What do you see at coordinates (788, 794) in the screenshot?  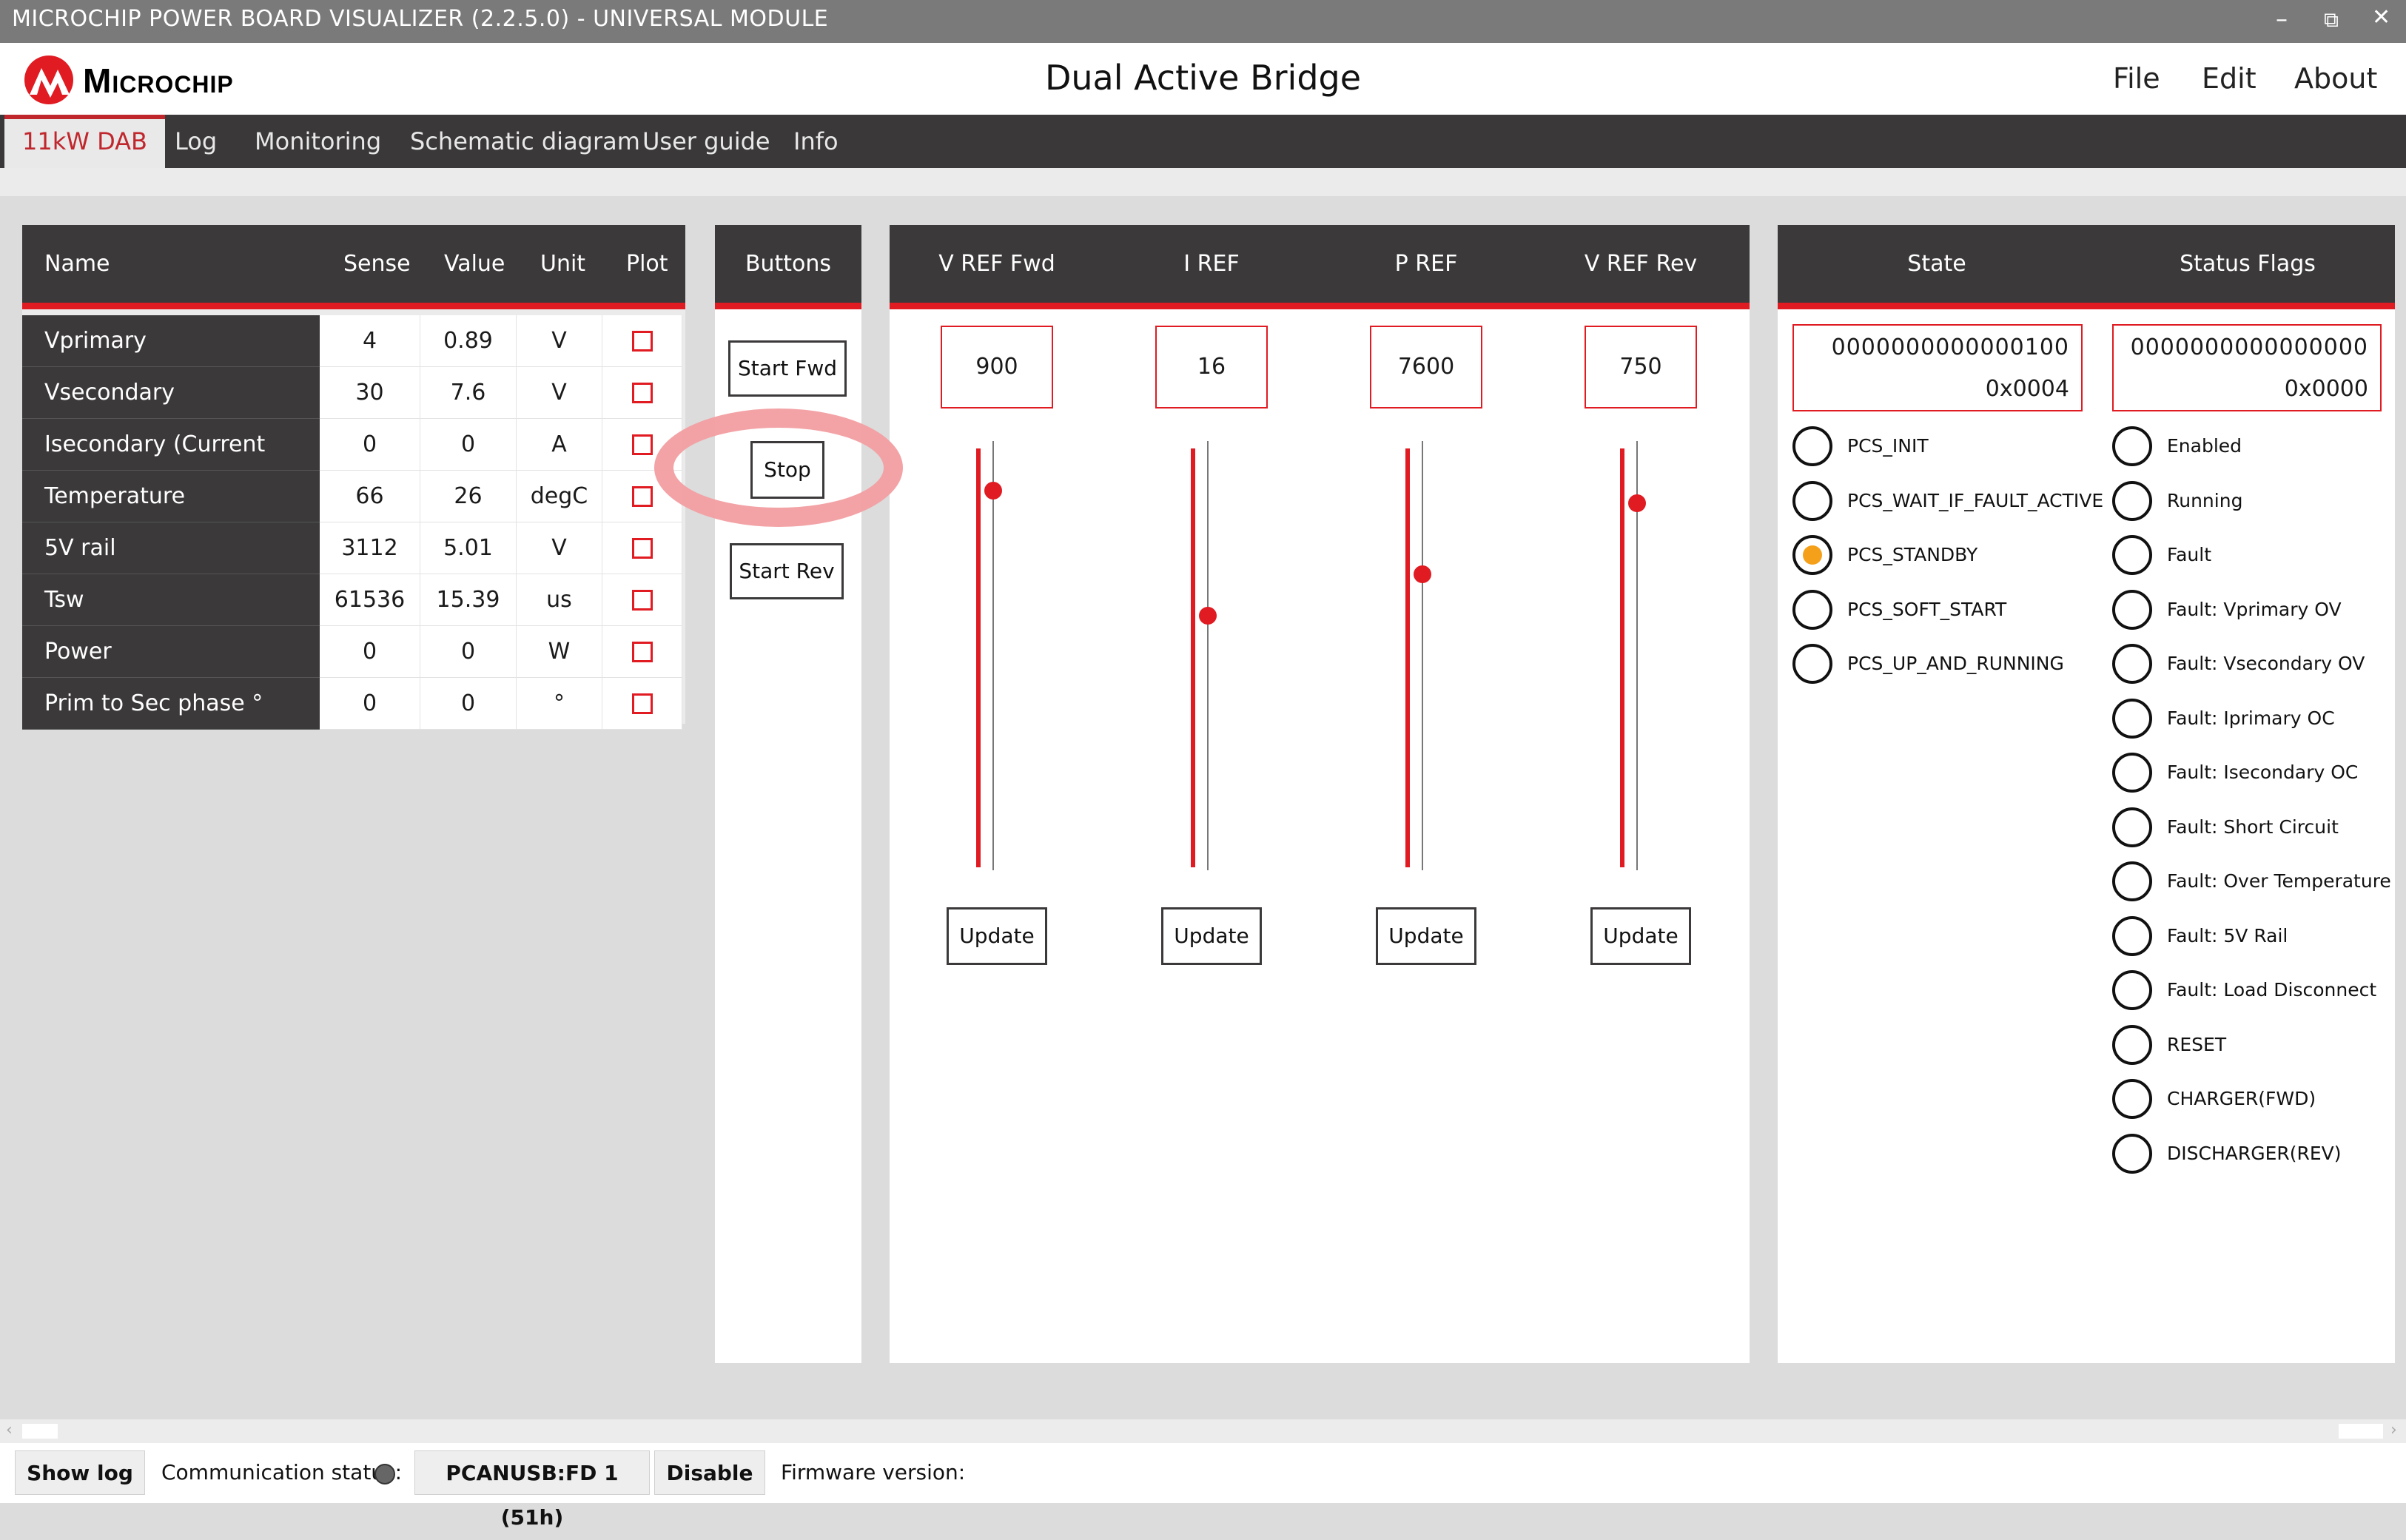 I see `buttons-panel: Buttons Start Fwd Stop Start Rev` at bounding box center [788, 794].